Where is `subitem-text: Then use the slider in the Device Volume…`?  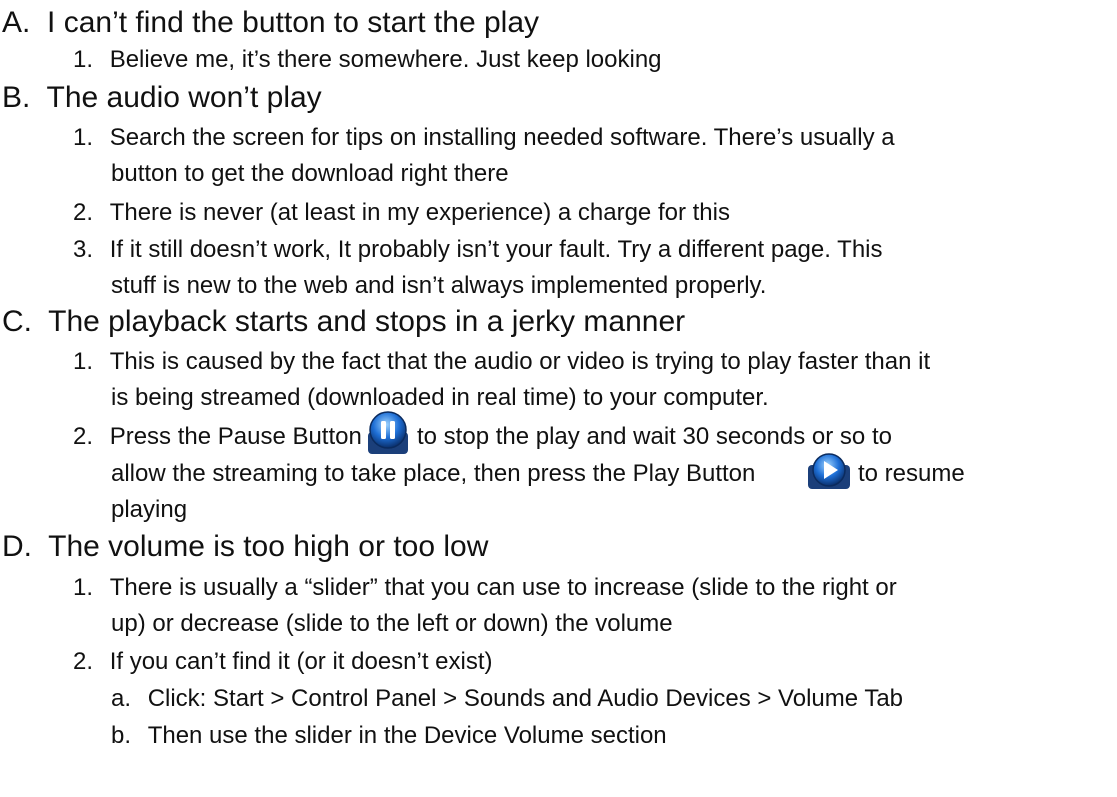
subitem-text: Then use the slider in the Device Volume… is located at coordinates (407, 735).